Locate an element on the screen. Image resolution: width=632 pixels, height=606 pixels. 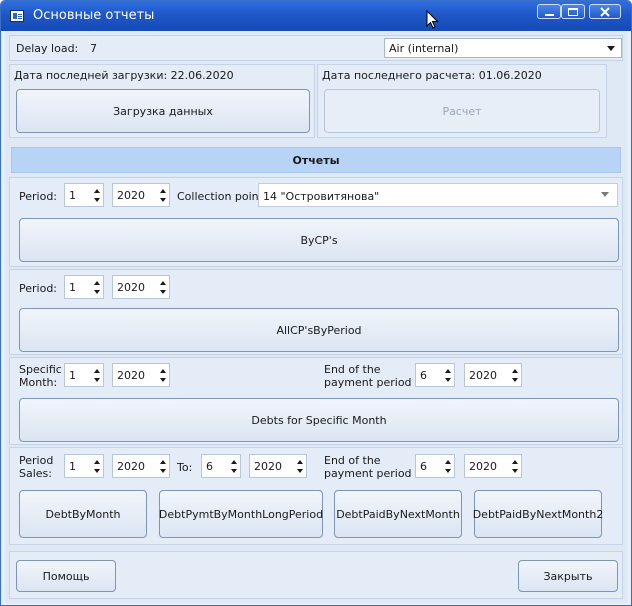
from-year-spinner: 2020 is located at coordinates (141, 466).